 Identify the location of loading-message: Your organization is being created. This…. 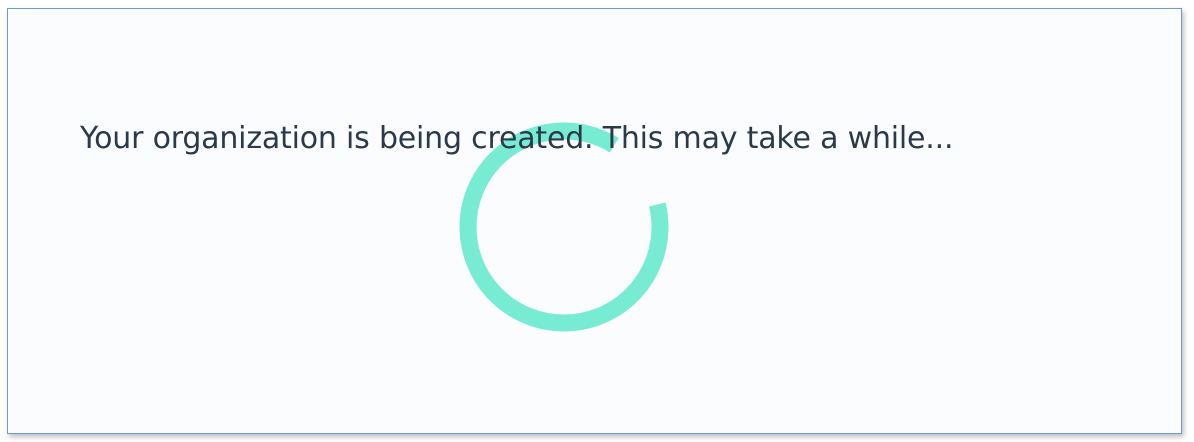
(517, 138).